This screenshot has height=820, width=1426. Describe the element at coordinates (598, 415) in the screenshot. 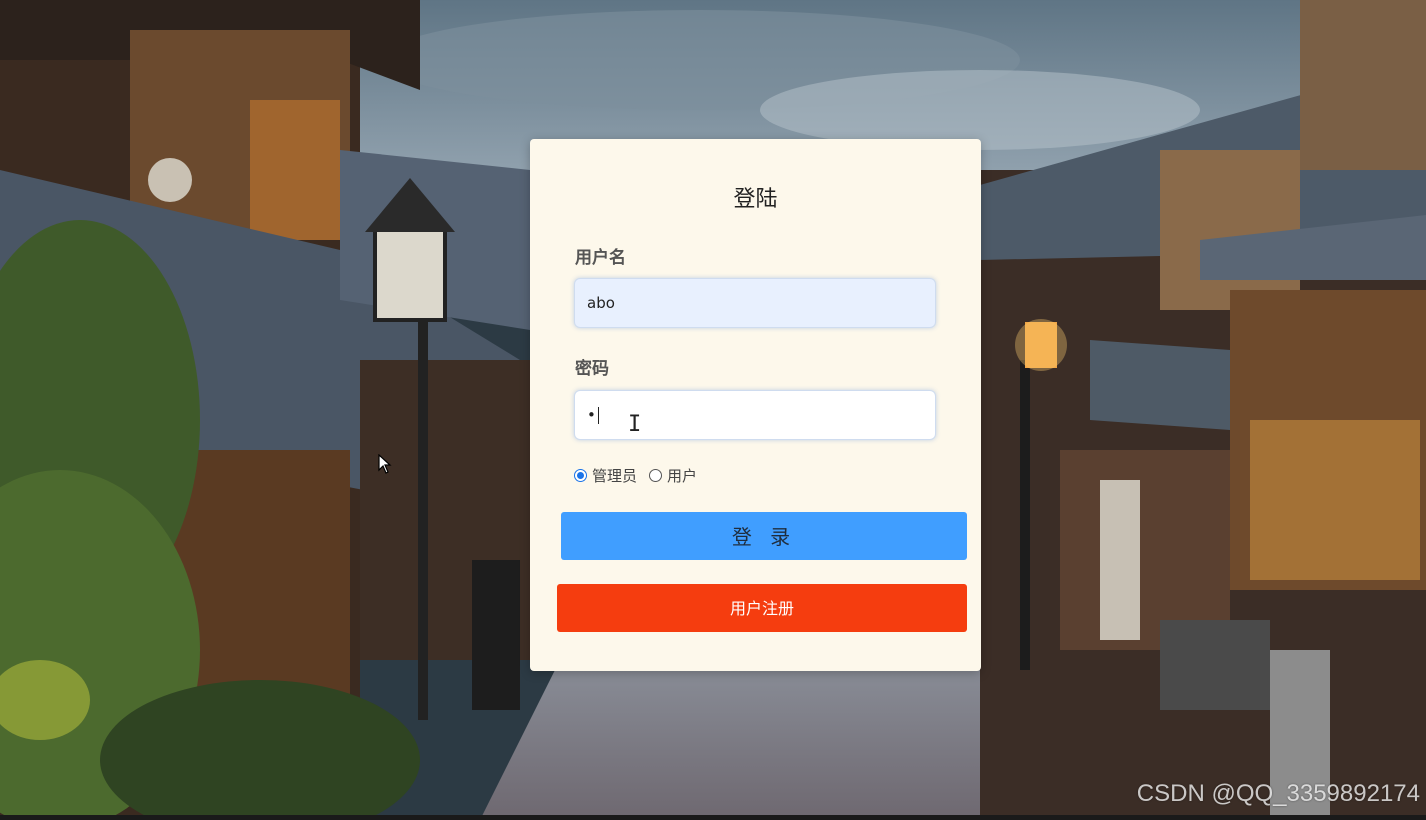

I see `text-caret` at that location.